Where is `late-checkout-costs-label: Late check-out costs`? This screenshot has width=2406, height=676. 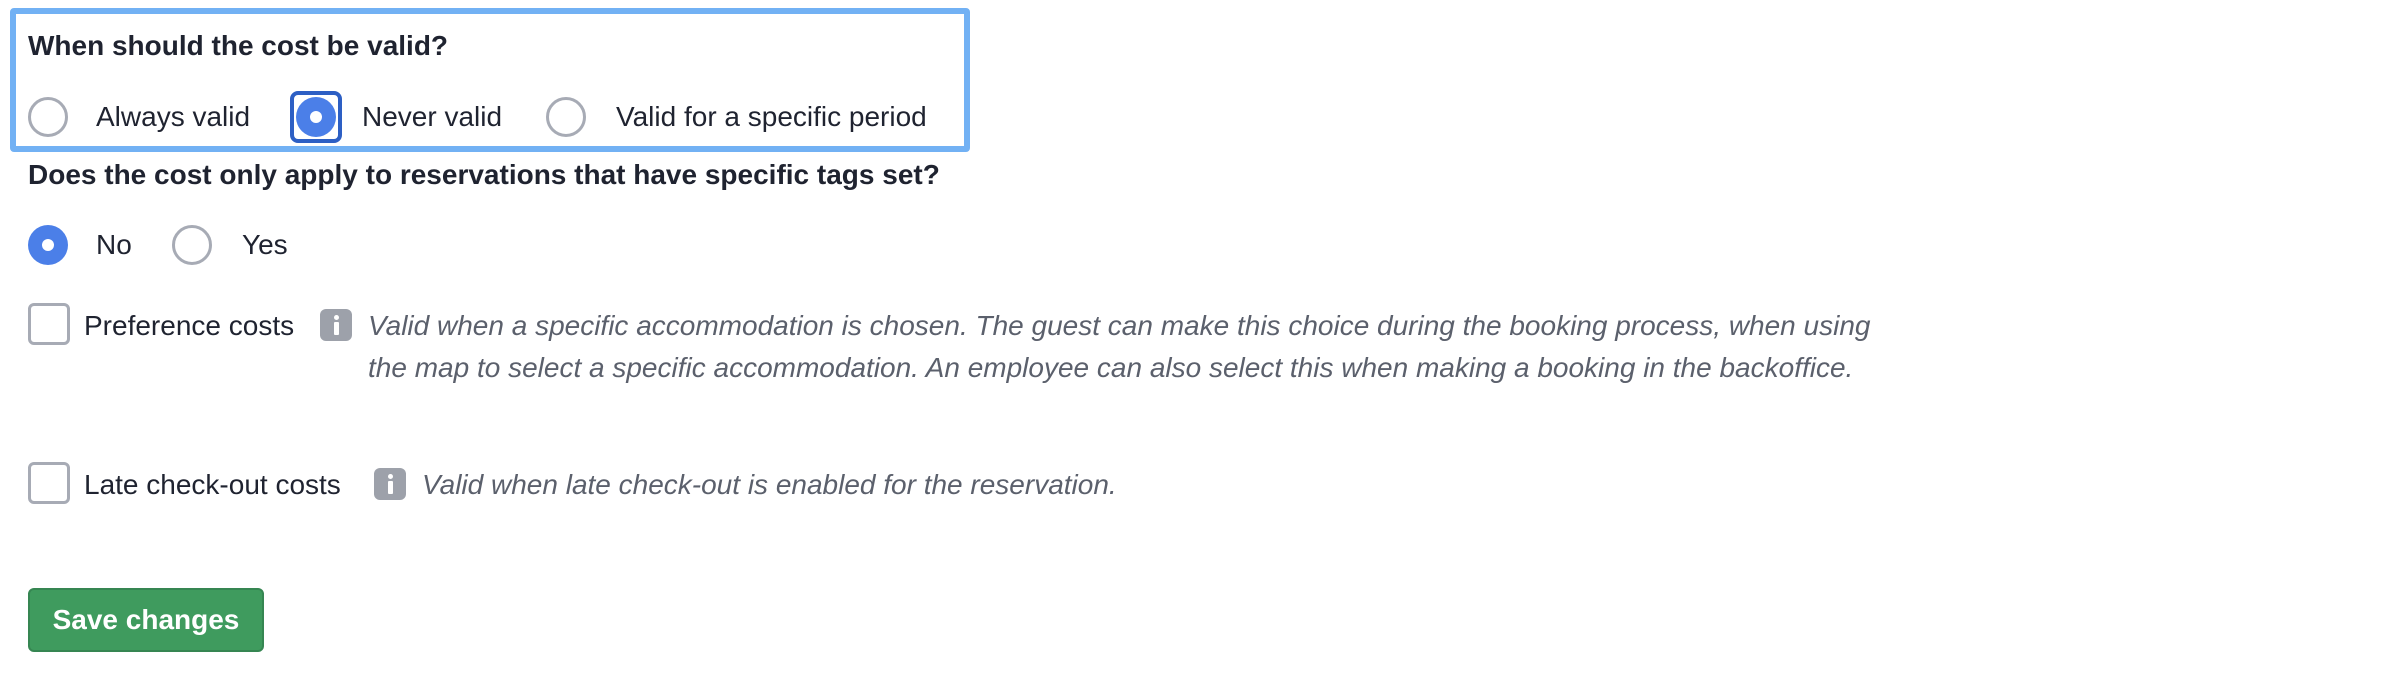 late-checkout-costs-label: Late check-out costs is located at coordinates (212, 485).